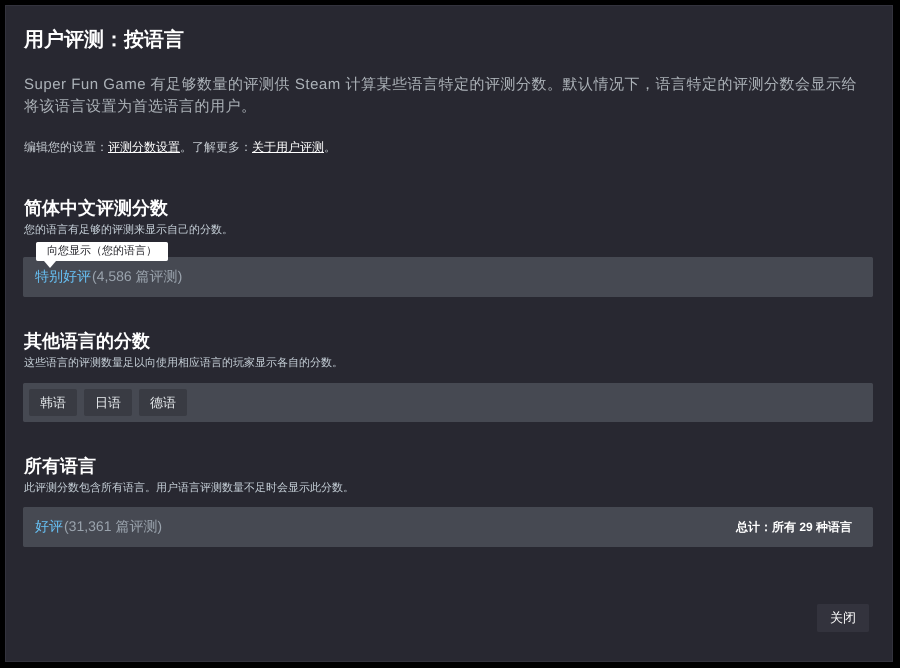 The image size is (900, 668). Describe the element at coordinates (60, 466) in the screenshot. I see `section-heading: 所有语言` at that location.